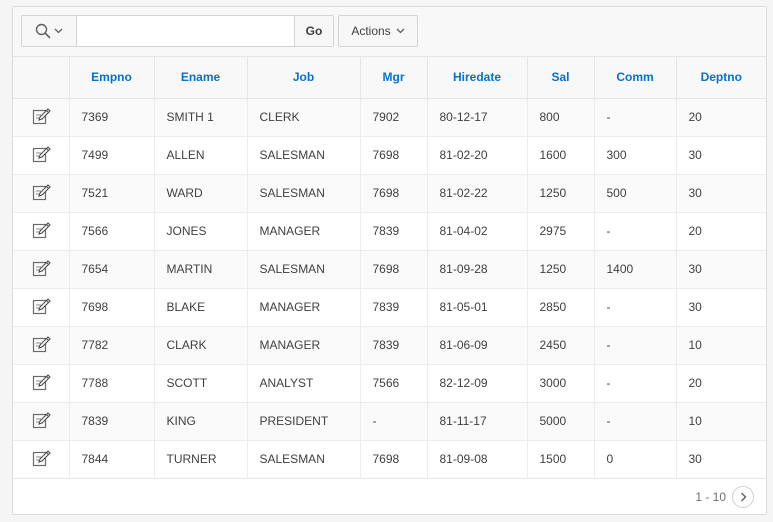  What do you see at coordinates (477, 269) in the screenshot?
I see `cell-hiredate: 81-09-28` at bounding box center [477, 269].